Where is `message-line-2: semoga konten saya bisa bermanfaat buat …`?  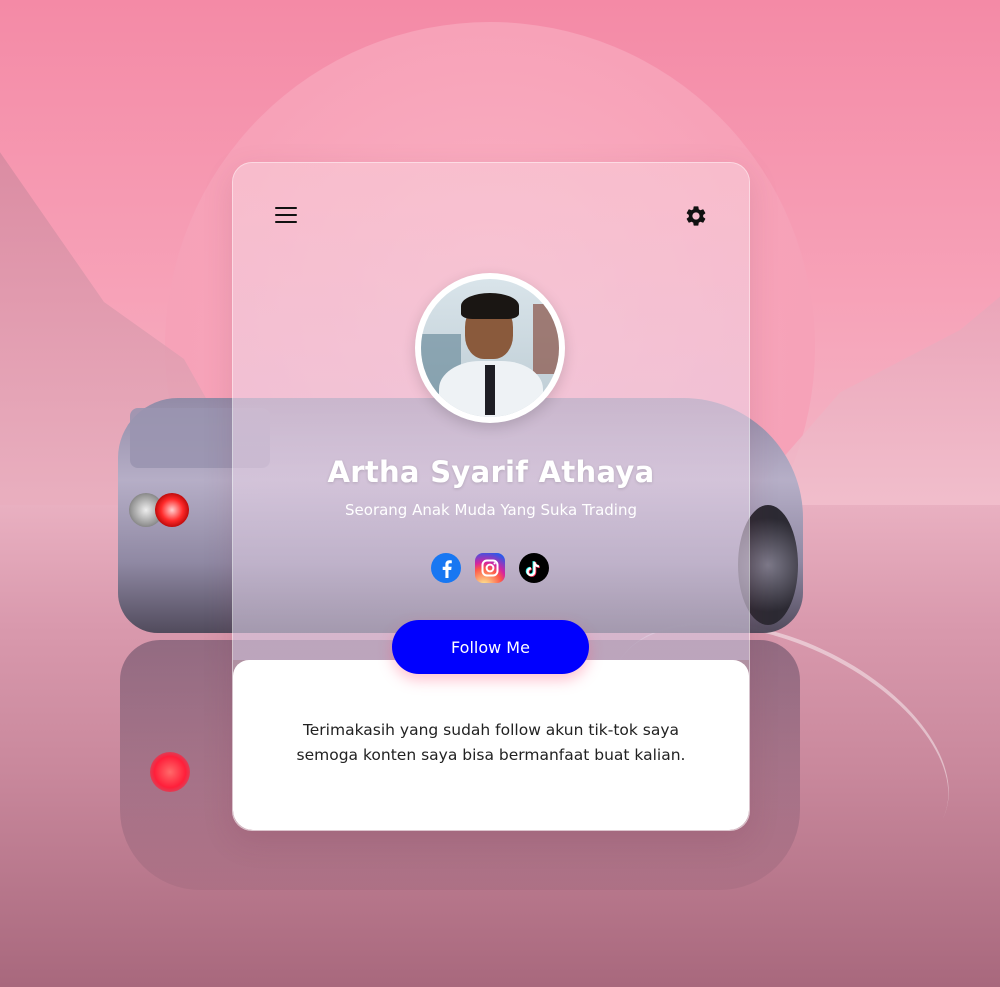 message-line-2: semoga konten saya bisa bermanfaat buat … is located at coordinates (491, 755).